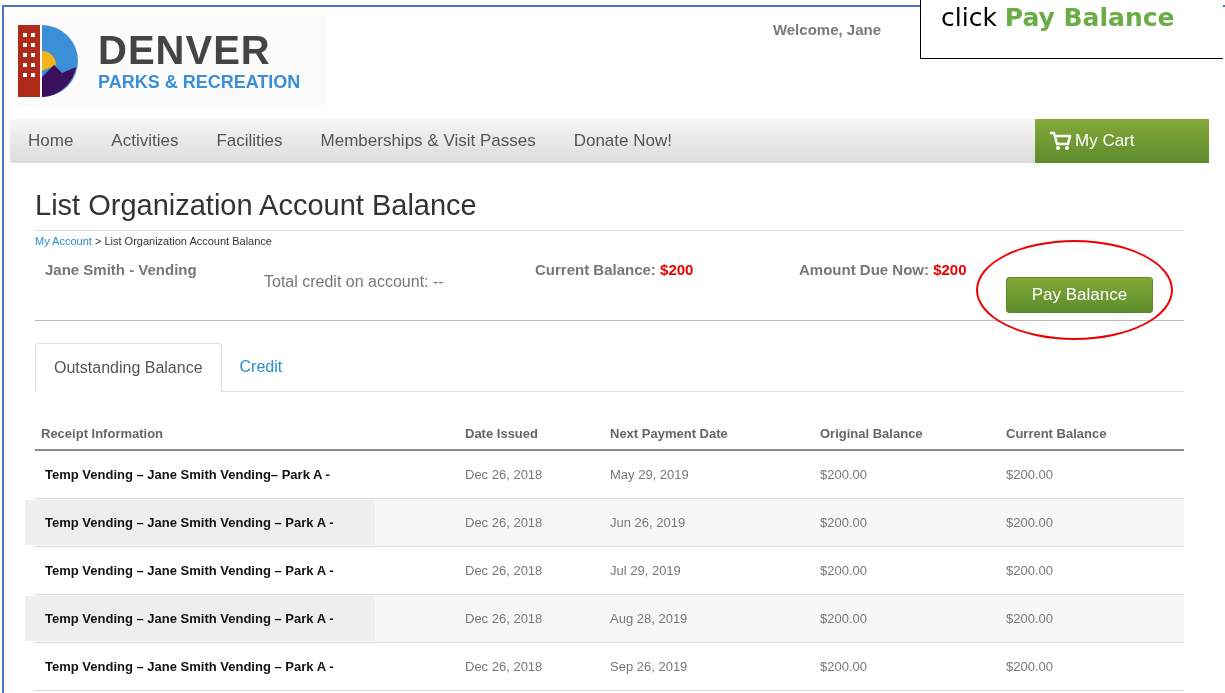  What do you see at coordinates (609, 210) in the screenshot?
I see `page-title: List Organization Account Balance` at bounding box center [609, 210].